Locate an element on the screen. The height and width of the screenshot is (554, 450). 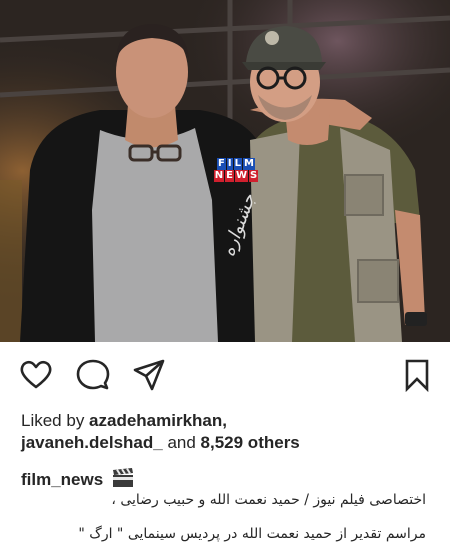
watermark-letter: S is located at coordinates (254, 176).